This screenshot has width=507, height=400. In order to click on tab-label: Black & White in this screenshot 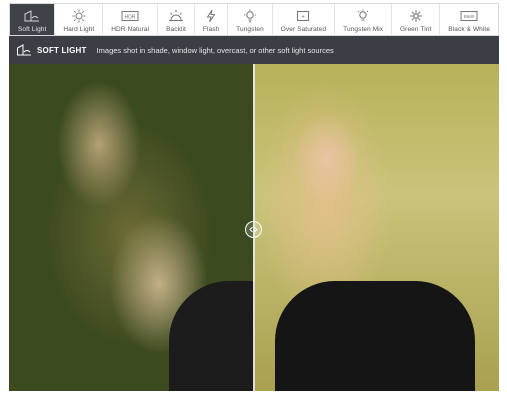, I will do `click(469, 29)`.